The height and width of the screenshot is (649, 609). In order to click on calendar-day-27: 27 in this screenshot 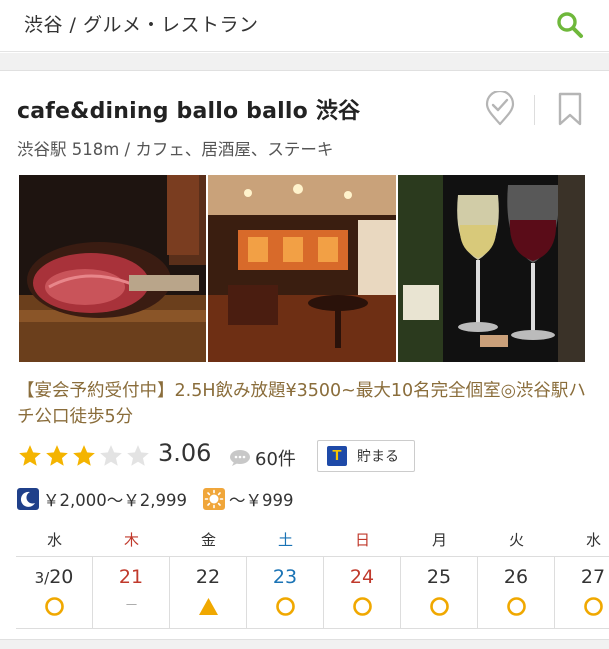, I will do `click(582, 593)`.